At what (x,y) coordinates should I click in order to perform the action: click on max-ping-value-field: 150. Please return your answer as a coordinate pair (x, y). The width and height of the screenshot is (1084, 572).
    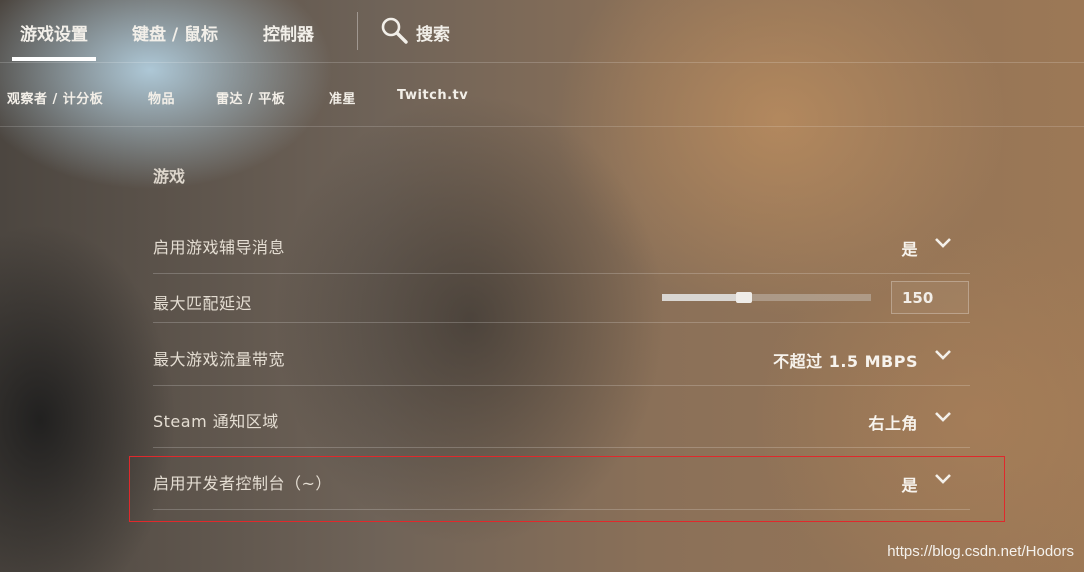
    Looking at the image, I should click on (930, 297).